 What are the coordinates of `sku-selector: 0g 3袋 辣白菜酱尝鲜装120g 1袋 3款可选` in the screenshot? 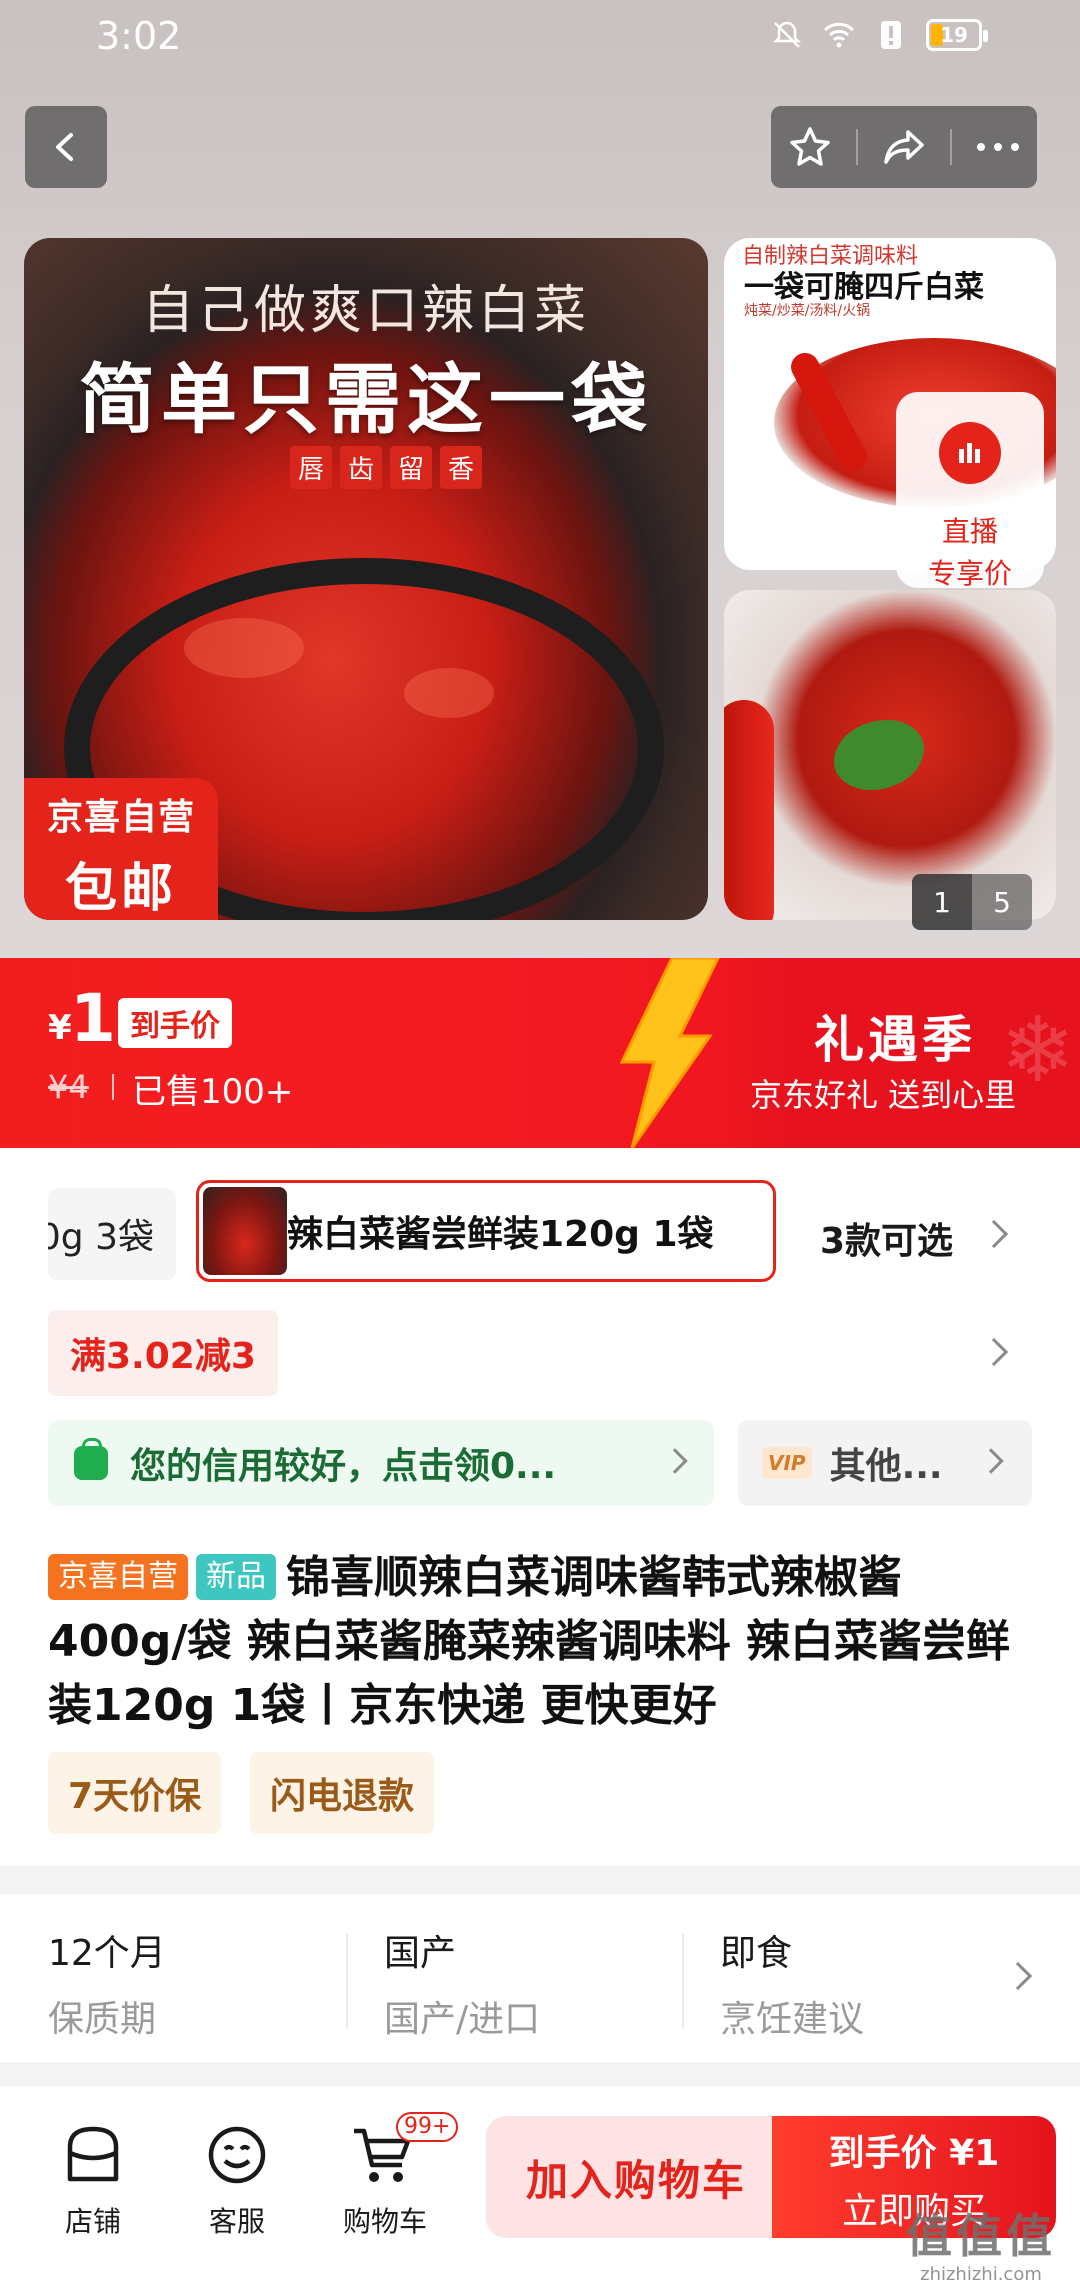 It's located at (540, 1235).